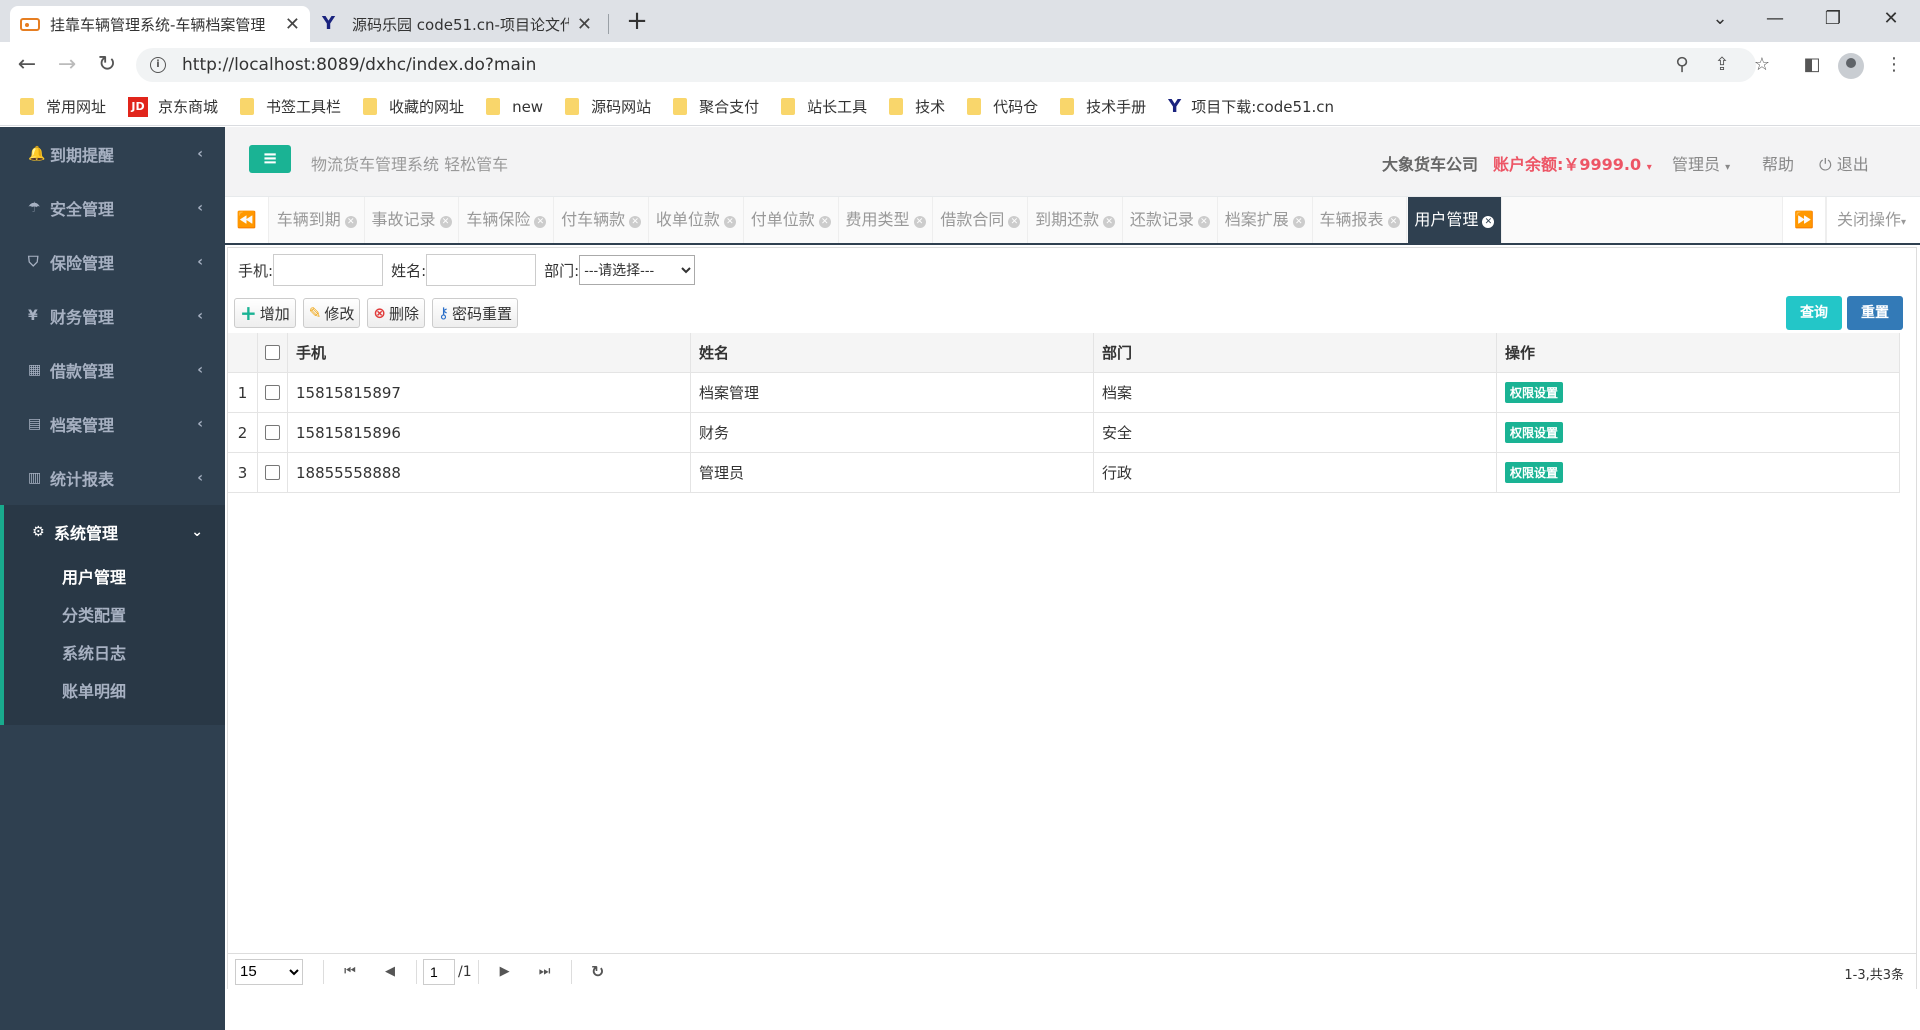  Describe the element at coordinates (1844, 163) in the screenshot. I see `logout-link: ⏻ 退出` at that location.